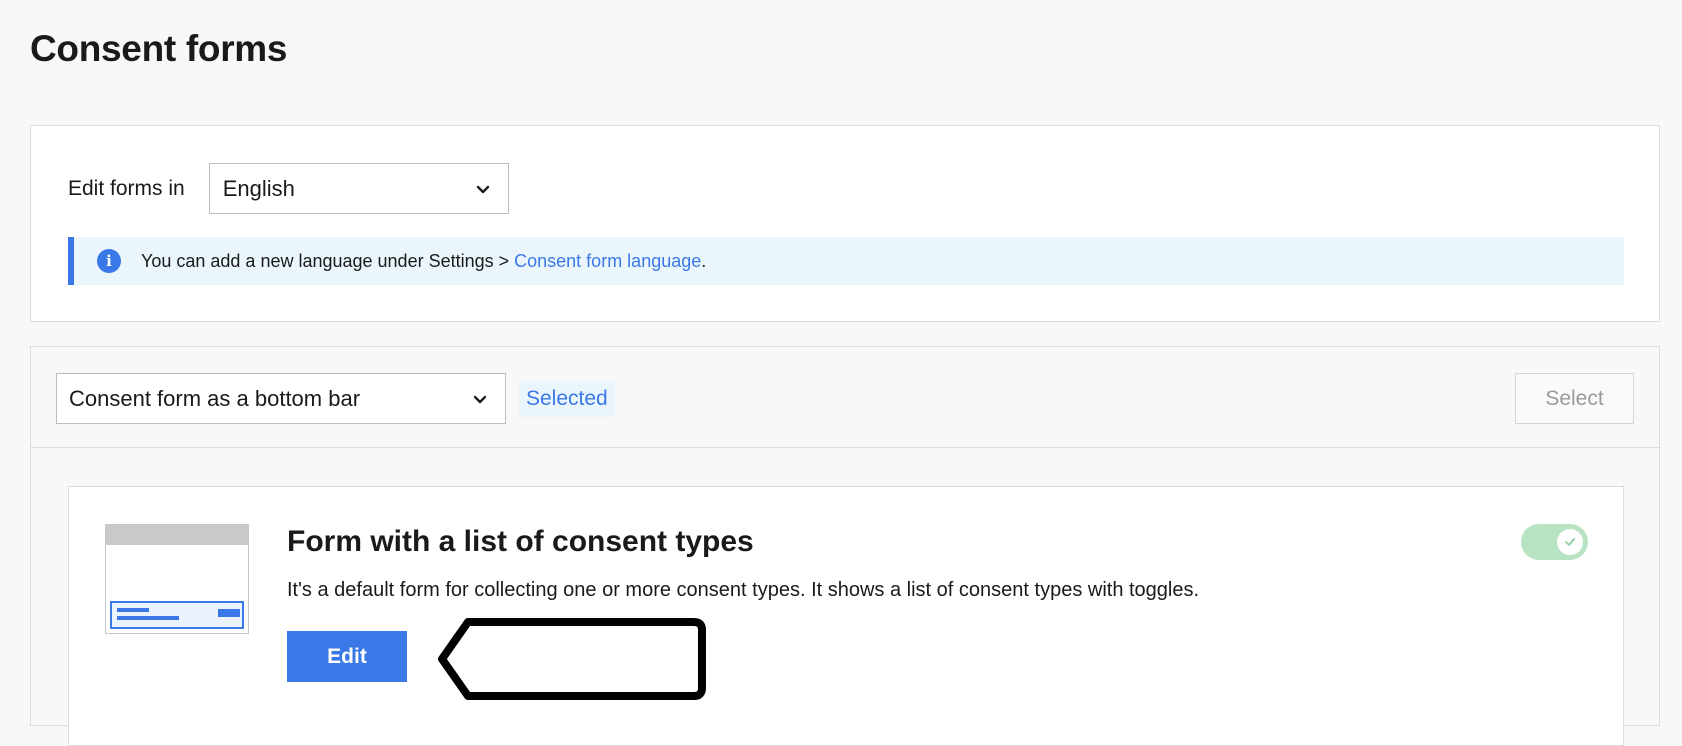  Describe the element at coordinates (347, 656) in the screenshot. I see `edit-button: Edit` at that location.